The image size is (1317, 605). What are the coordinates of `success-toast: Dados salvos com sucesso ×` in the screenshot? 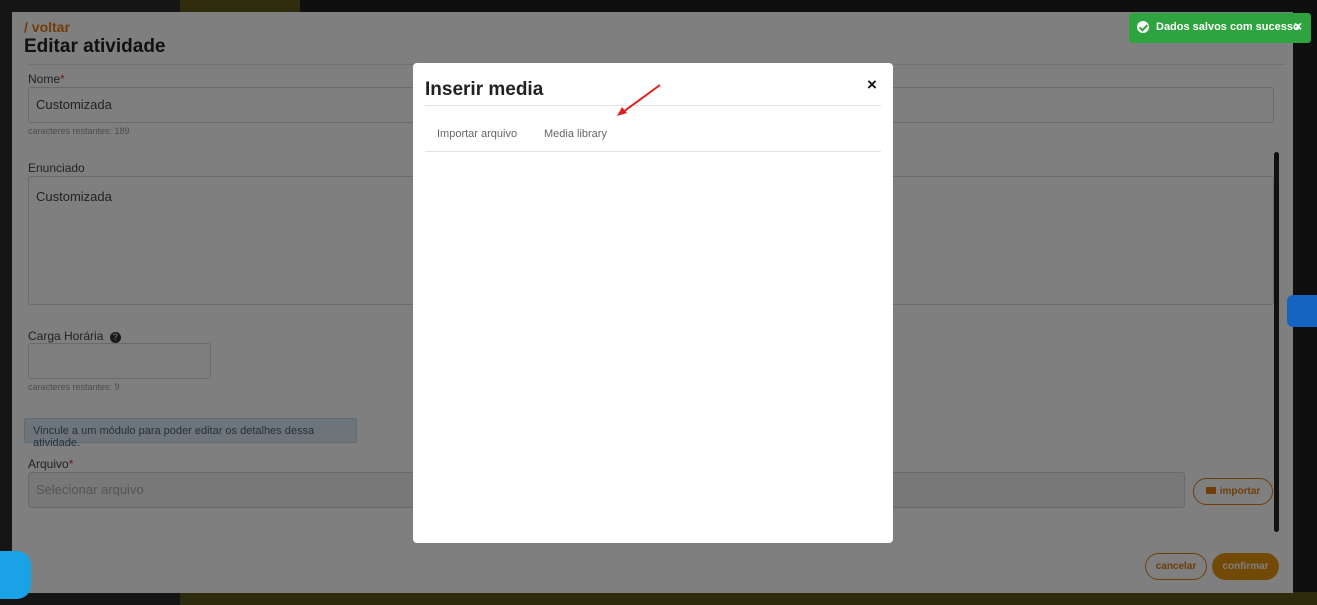 It's located at (1220, 28).